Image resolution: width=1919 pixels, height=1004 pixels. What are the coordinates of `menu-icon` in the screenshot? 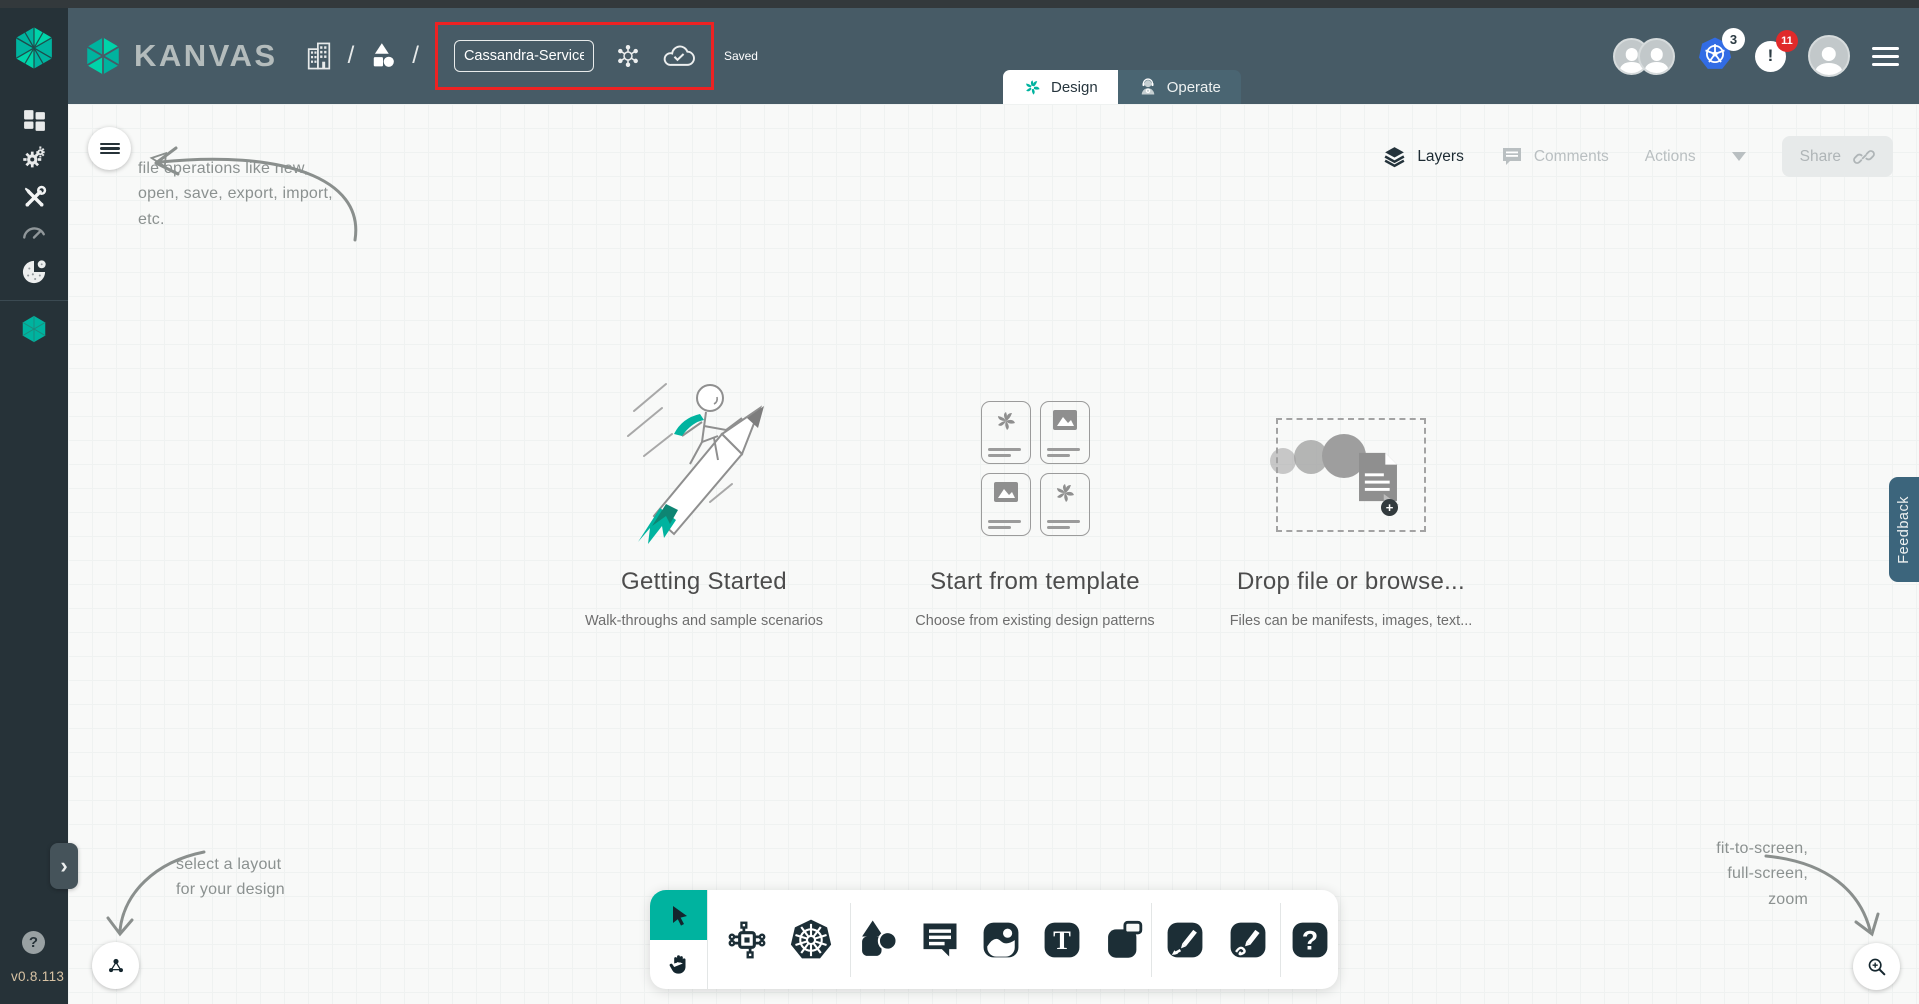 It's located at (109, 148).